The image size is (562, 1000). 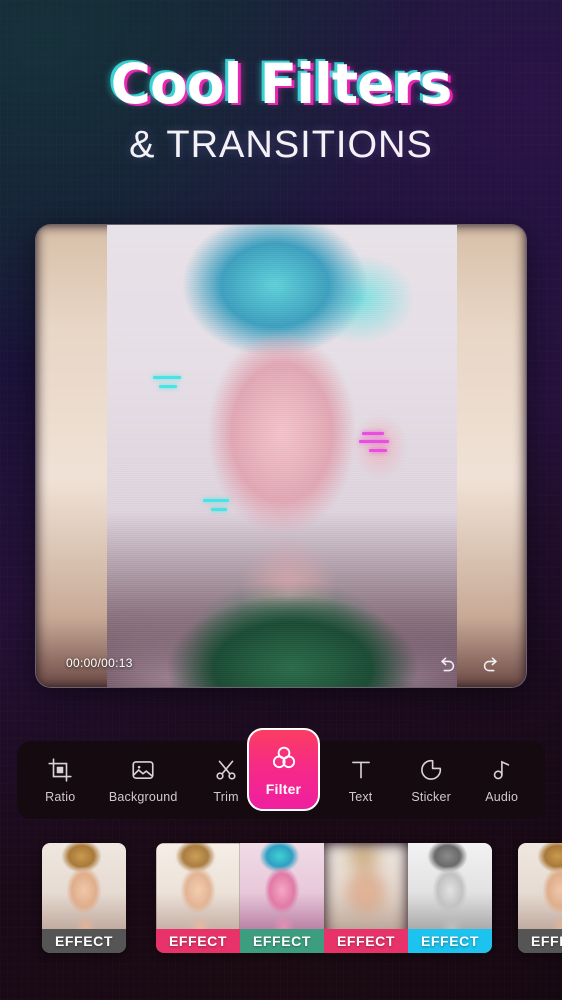 I want to click on tool-label: Sticker, so click(x=431, y=796).